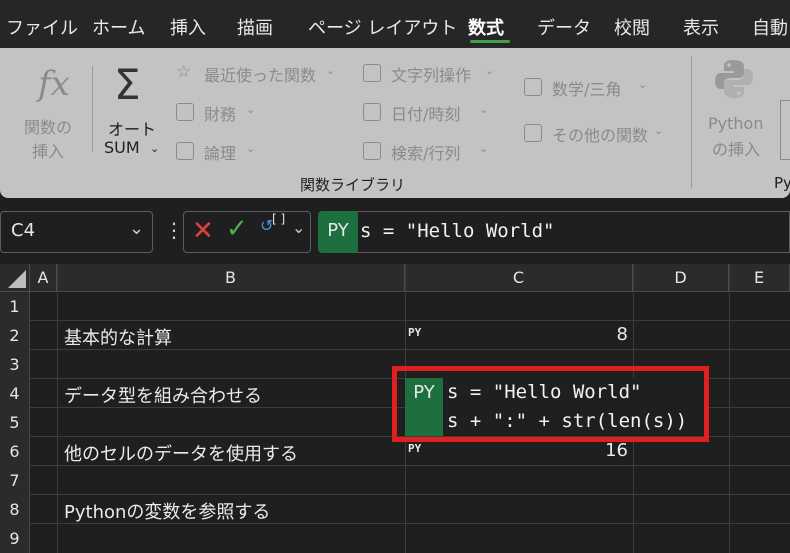 The width and height of the screenshot is (790, 553). Describe the element at coordinates (122, 147) in the screenshot. I see `autosum-label-2: SUM` at that location.